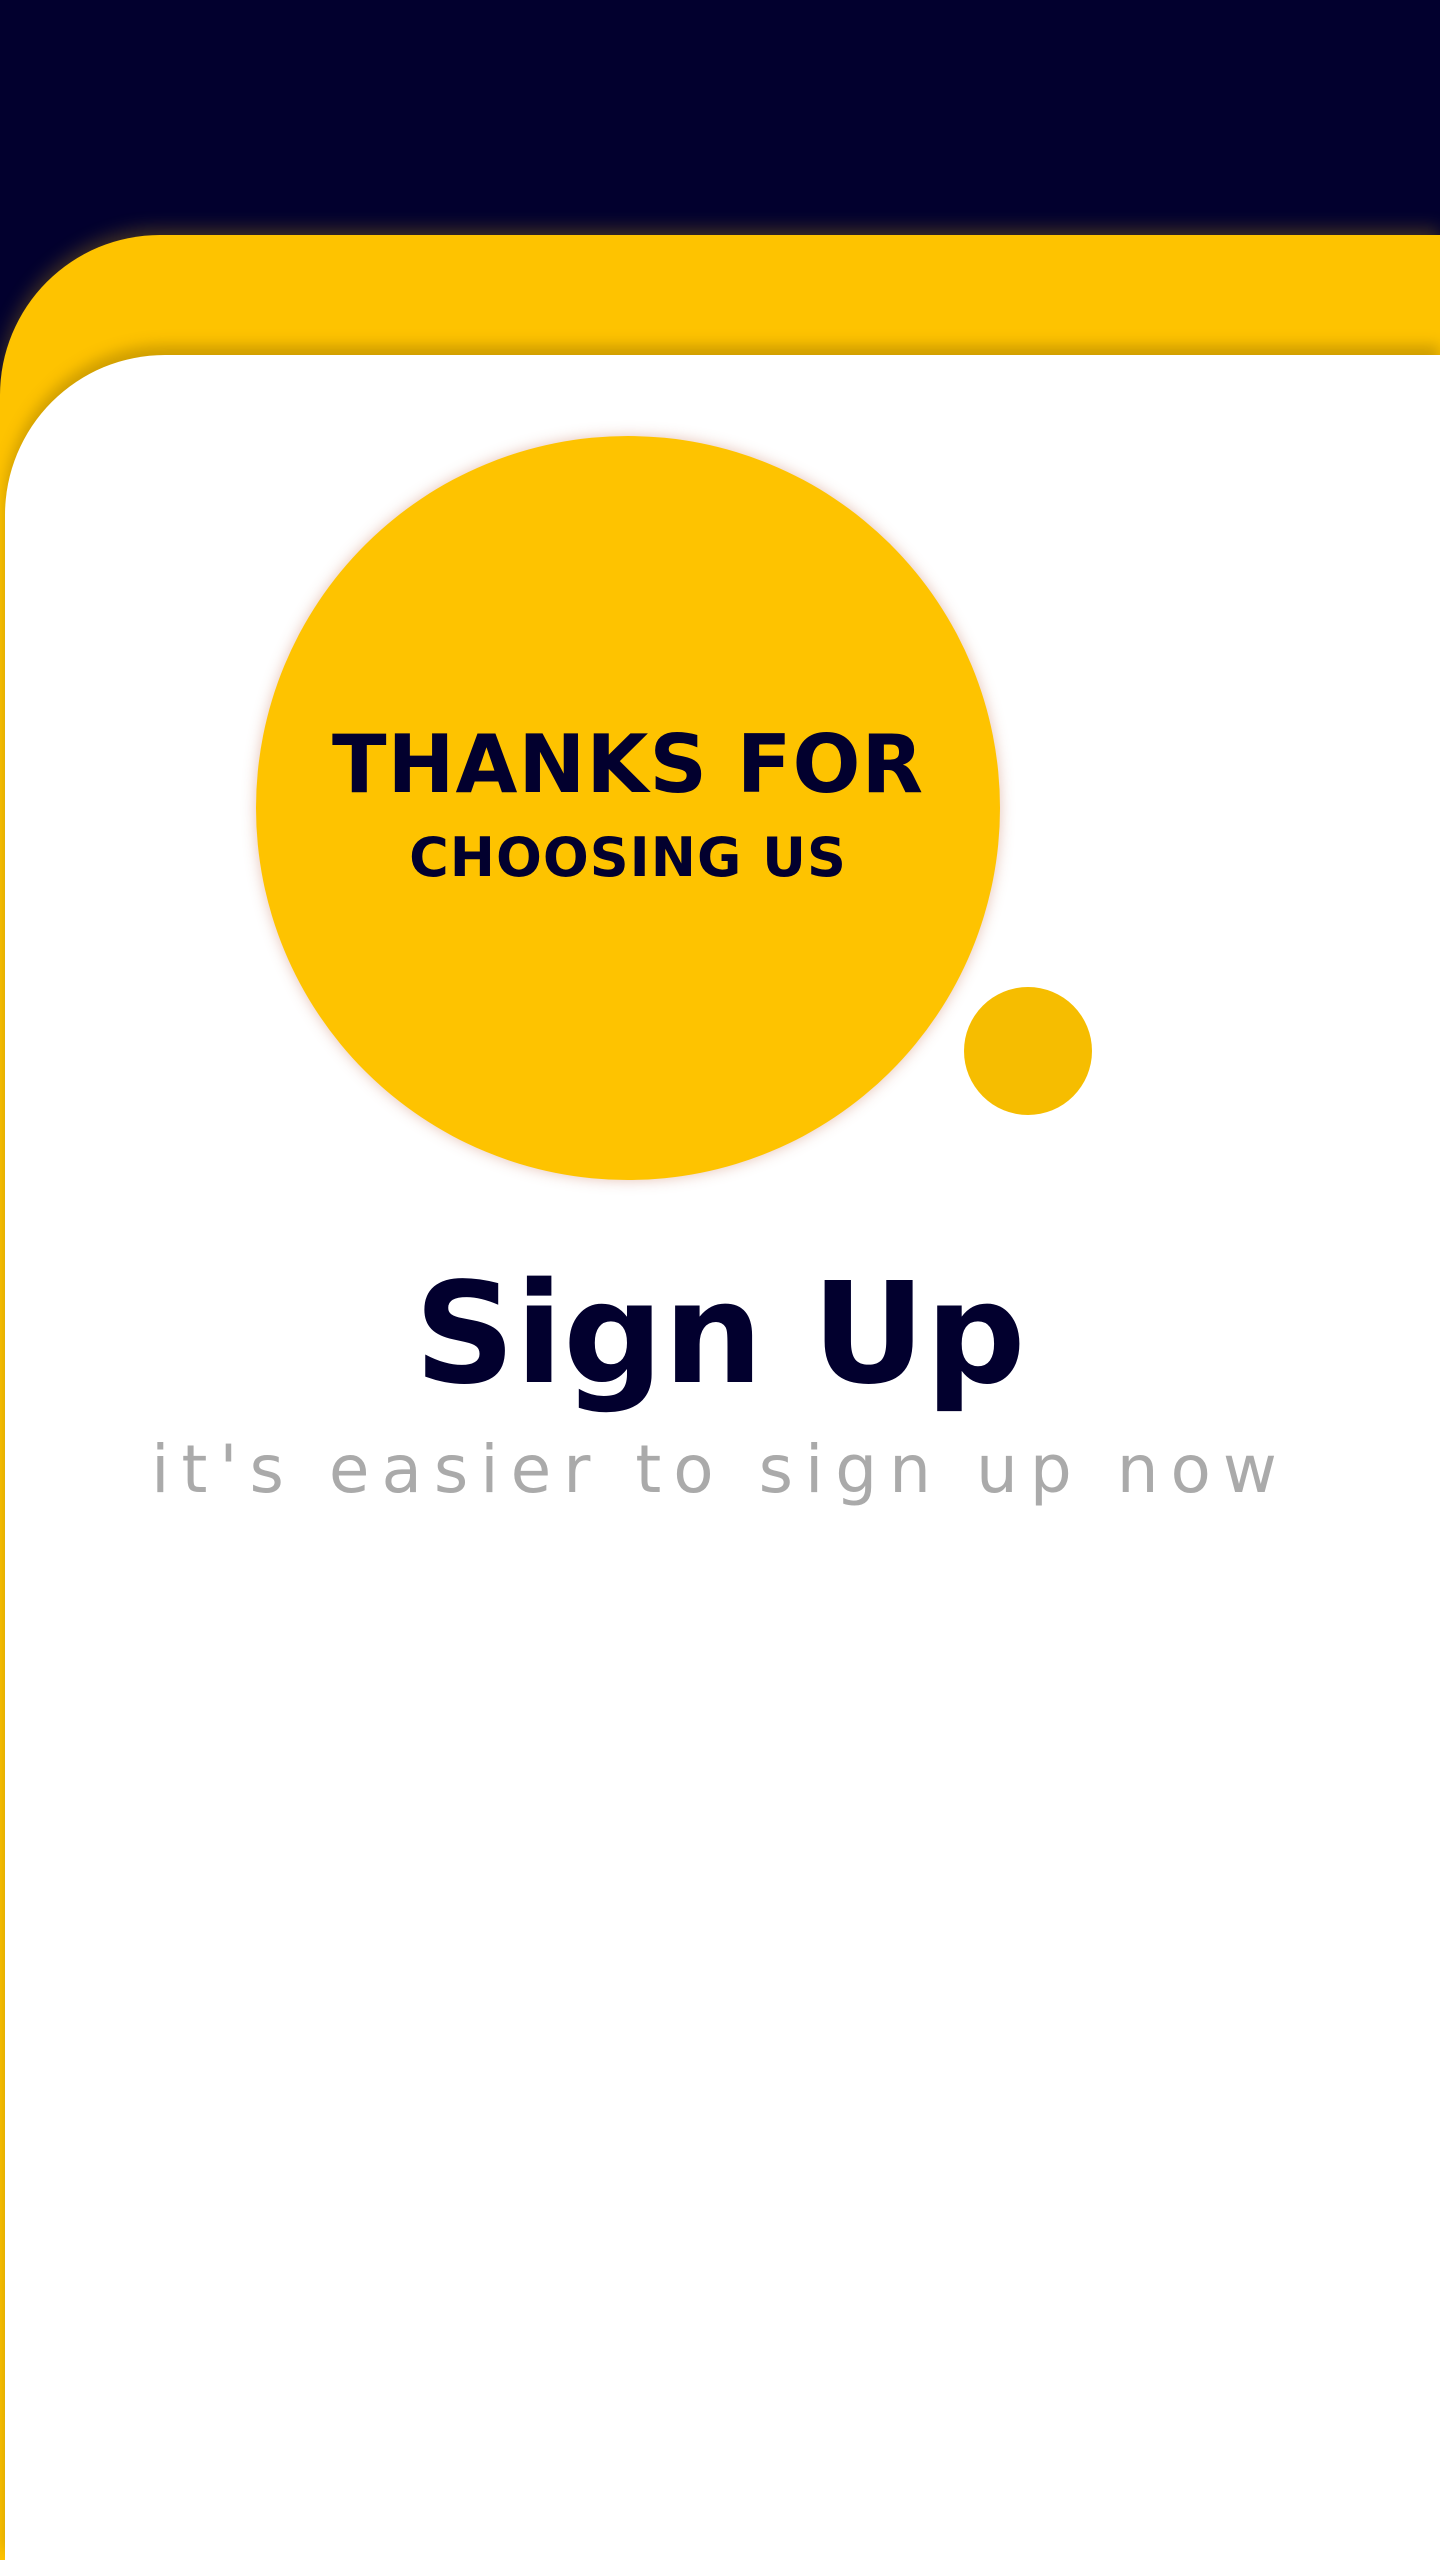 This screenshot has height=2560, width=1440. What do you see at coordinates (1028, 1051) in the screenshot?
I see `decorative-dot` at bounding box center [1028, 1051].